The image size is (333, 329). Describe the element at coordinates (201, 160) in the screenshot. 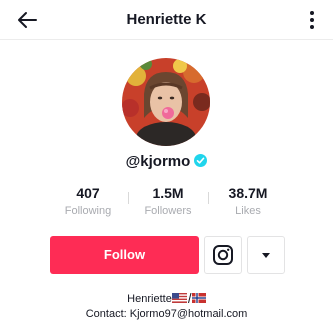

I see `verified-check-icon` at that location.